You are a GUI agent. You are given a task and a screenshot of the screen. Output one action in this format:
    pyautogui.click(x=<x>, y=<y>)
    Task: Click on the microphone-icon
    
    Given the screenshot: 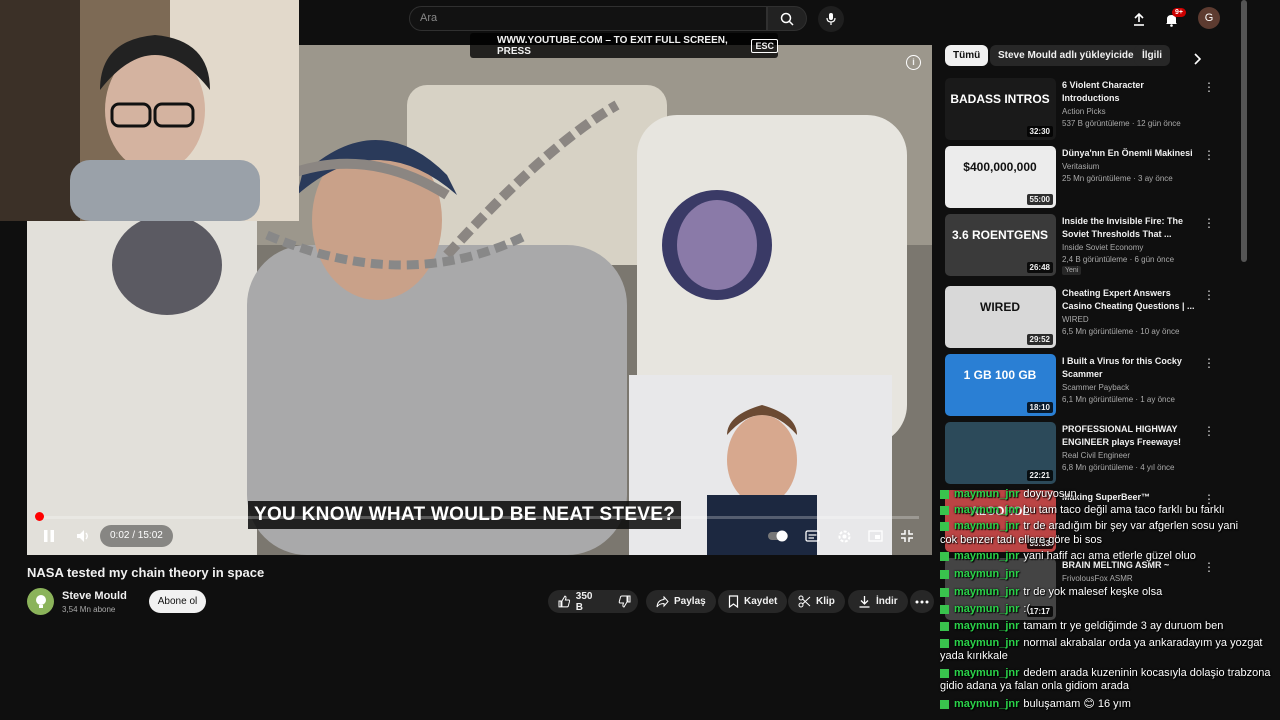 What is the action you would take?
    pyautogui.click(x=831, y=19)
    